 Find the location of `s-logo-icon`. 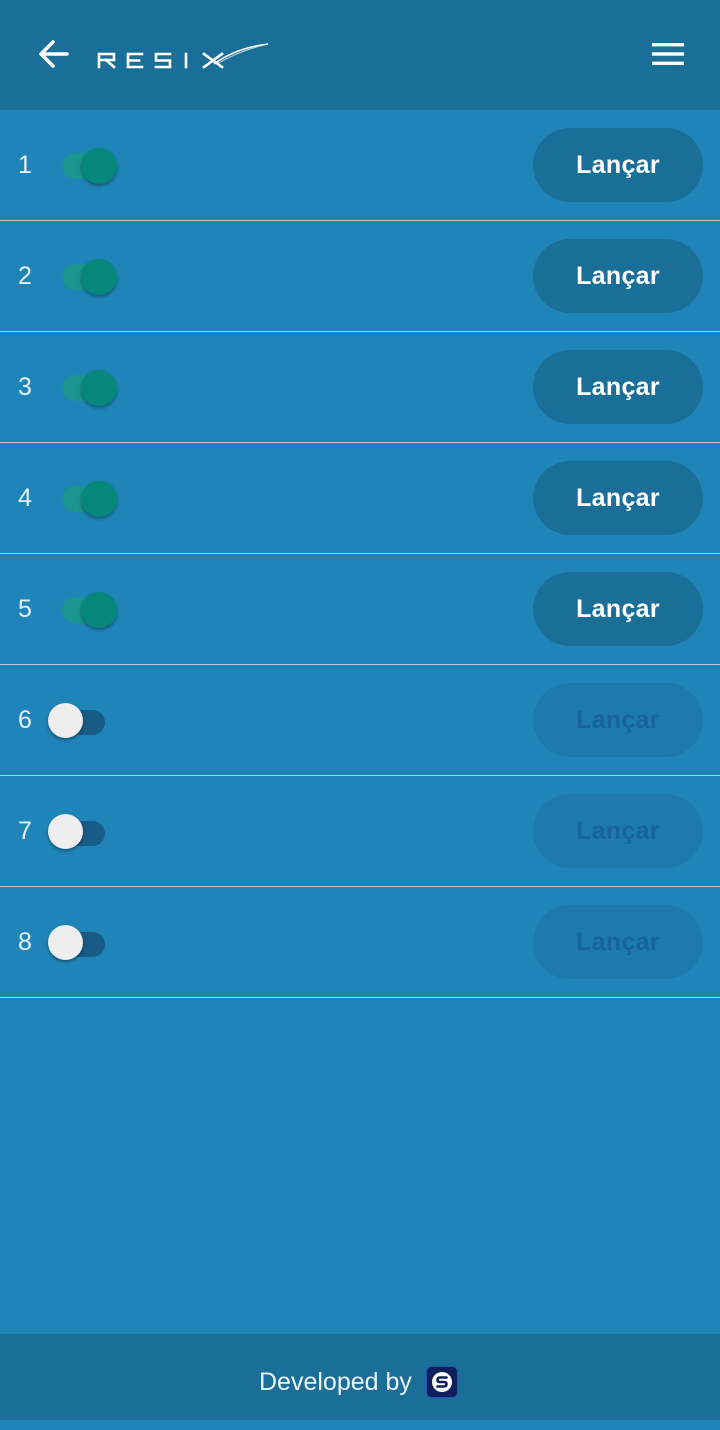

s-logo-icon is located at coordinates (442, 1382).